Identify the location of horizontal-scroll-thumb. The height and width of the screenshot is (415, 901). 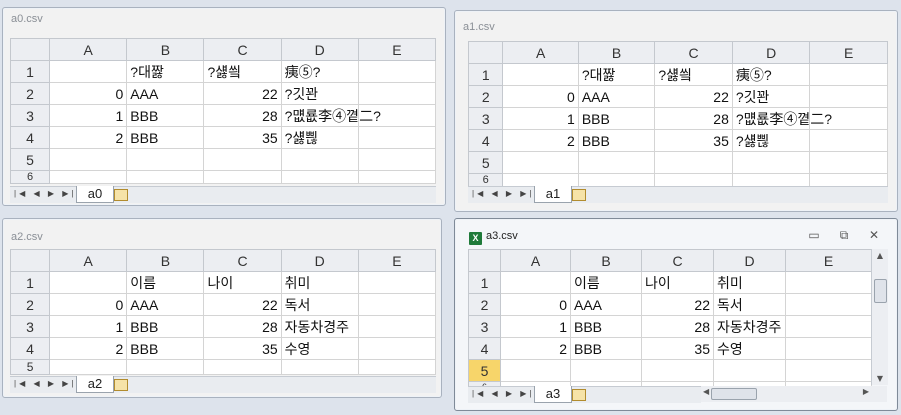
(734, 394).